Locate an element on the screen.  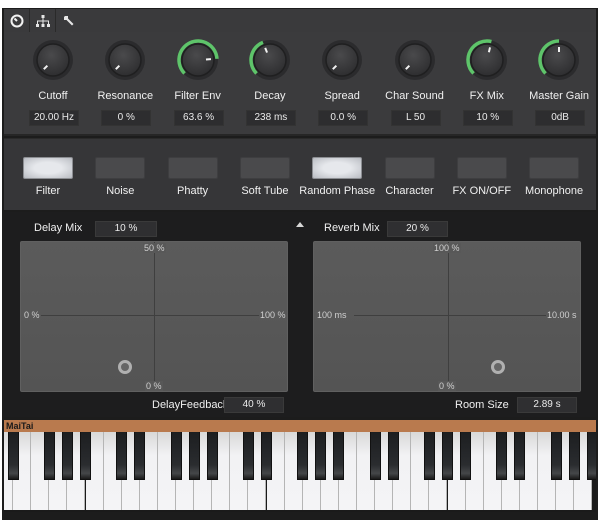
delay-axis-right: 100 % is located at coordinates (273, 315).